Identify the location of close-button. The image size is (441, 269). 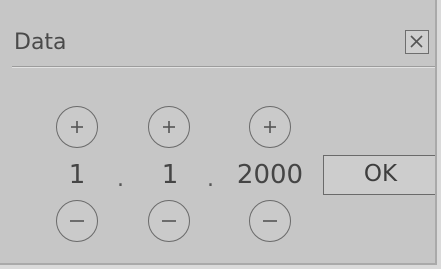
(417, 42).